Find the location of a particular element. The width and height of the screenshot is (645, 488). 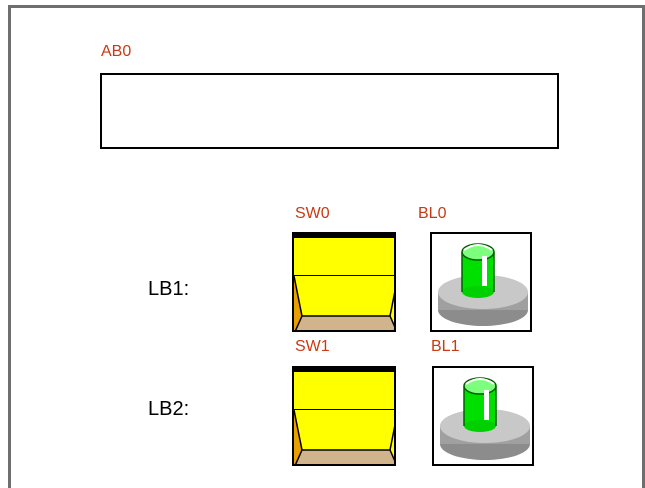

display-tag-label: AB0 is located at coordinates (116, 51).